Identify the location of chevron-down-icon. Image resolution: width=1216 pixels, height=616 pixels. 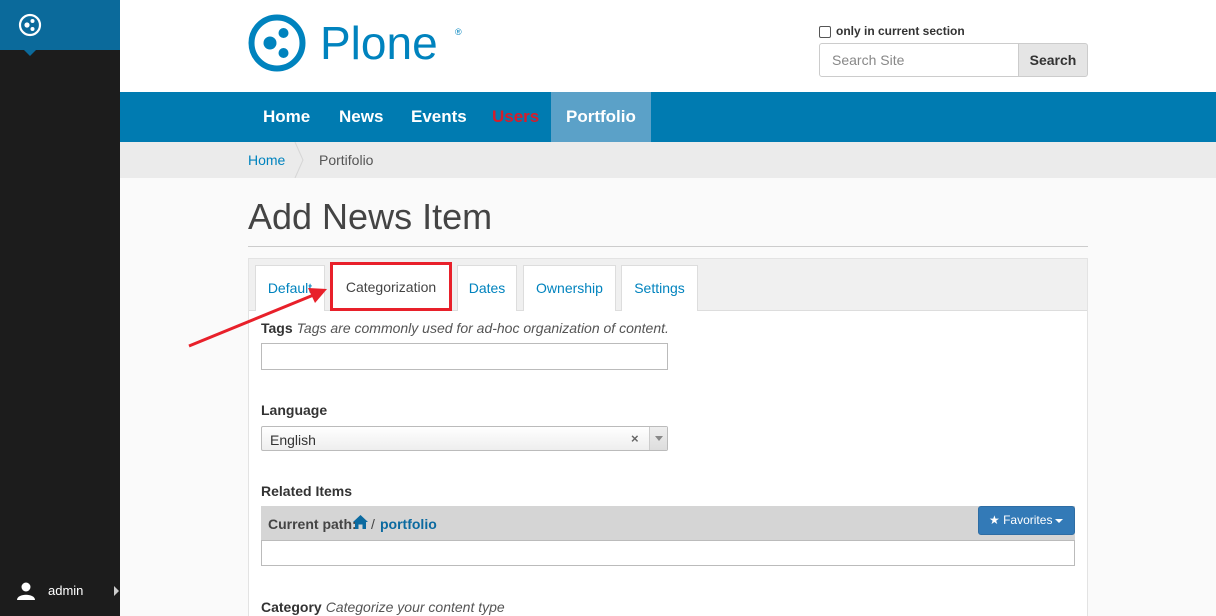
(659, 438).